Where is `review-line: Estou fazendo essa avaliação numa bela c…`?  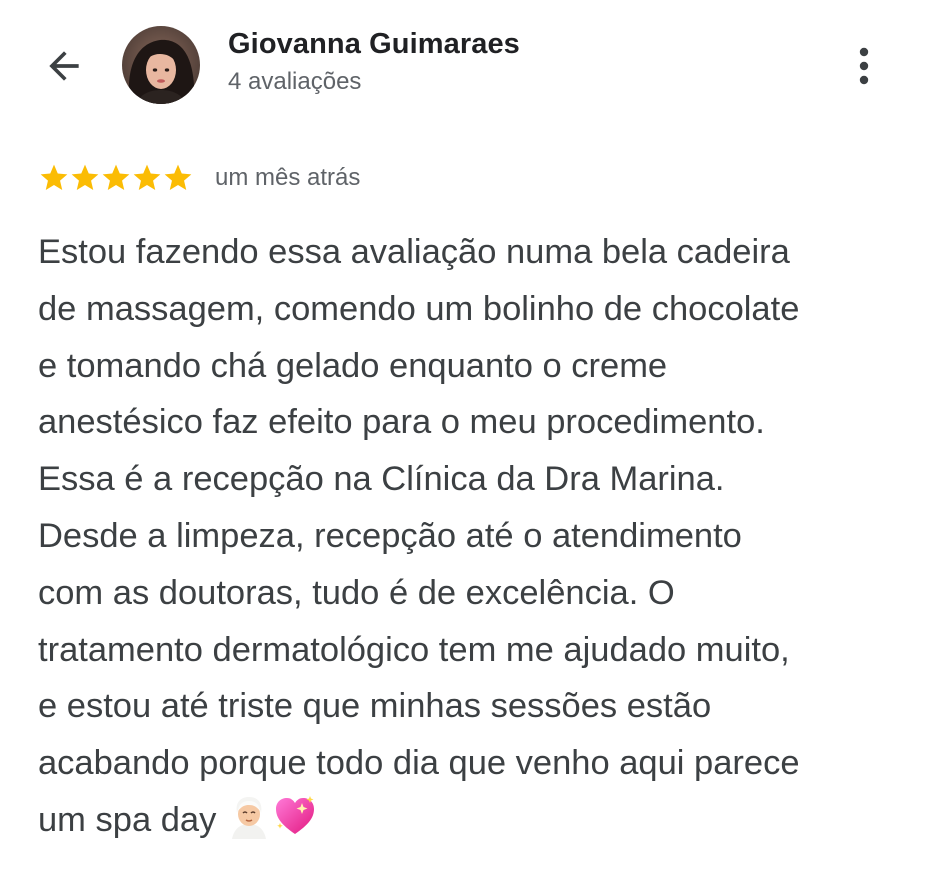 review-line: Estou fazendo essa avaliação numa bela c… is located at coordinates (414, 252).